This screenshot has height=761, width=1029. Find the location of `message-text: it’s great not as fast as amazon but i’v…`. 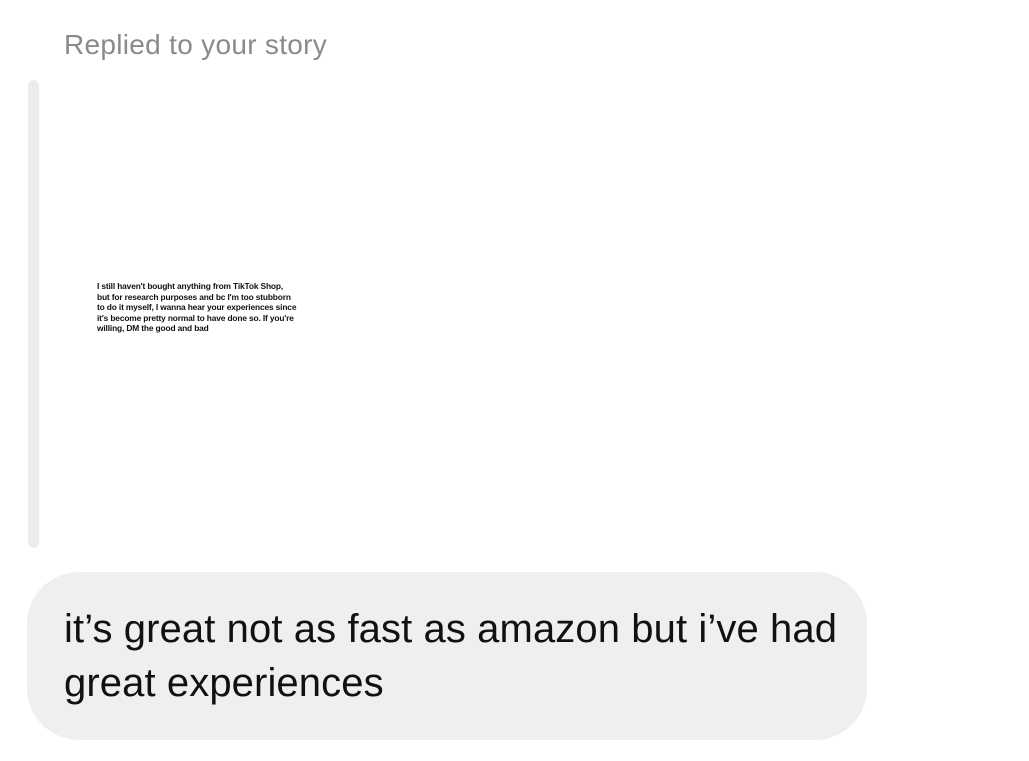

message-text: it’s great not as fast as amazon but i’v… is located at coordinates (451, 656).